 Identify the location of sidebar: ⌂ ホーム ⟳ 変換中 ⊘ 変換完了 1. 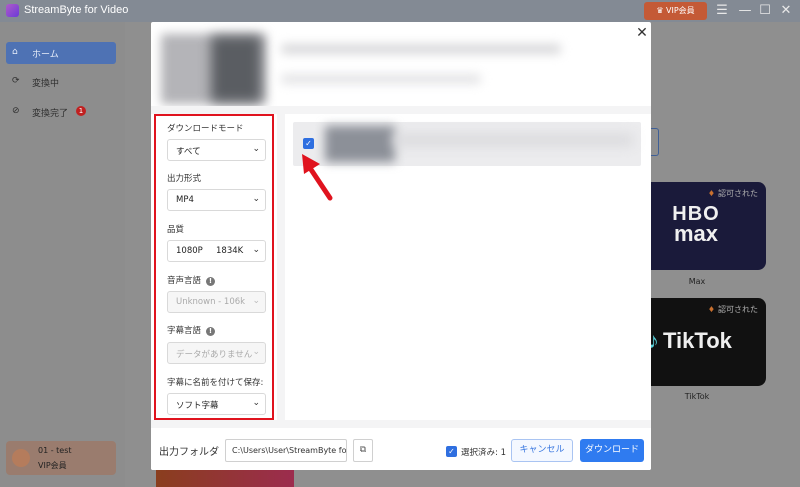
(62, 254).